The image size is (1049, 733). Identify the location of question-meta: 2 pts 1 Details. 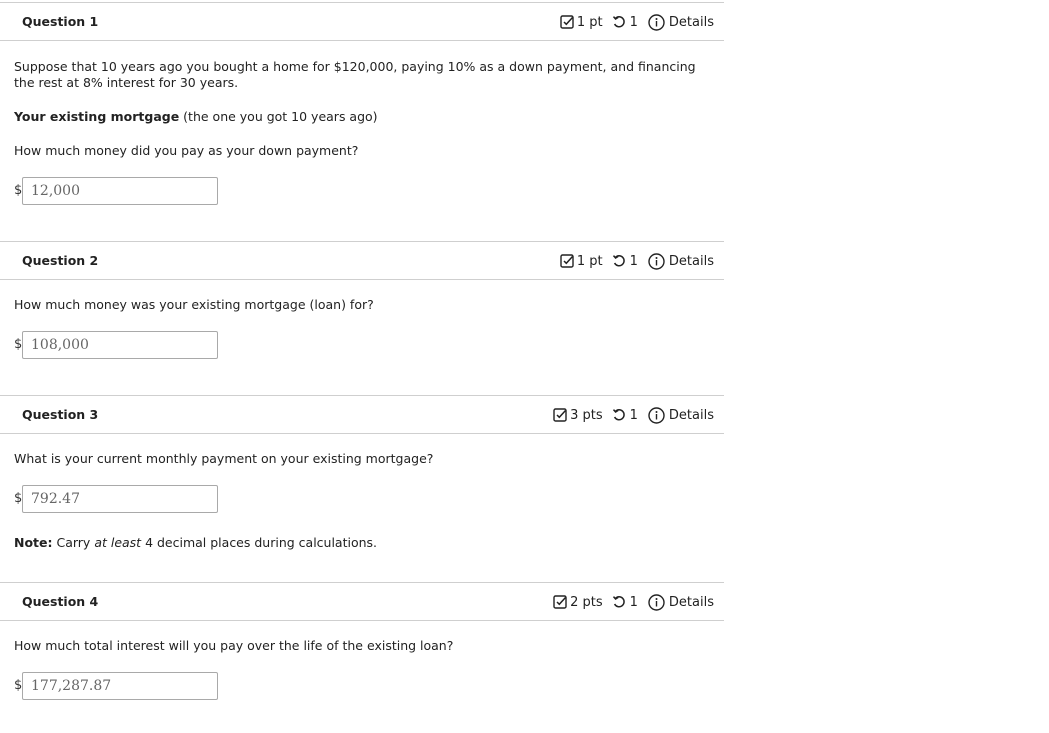
(633, 602).